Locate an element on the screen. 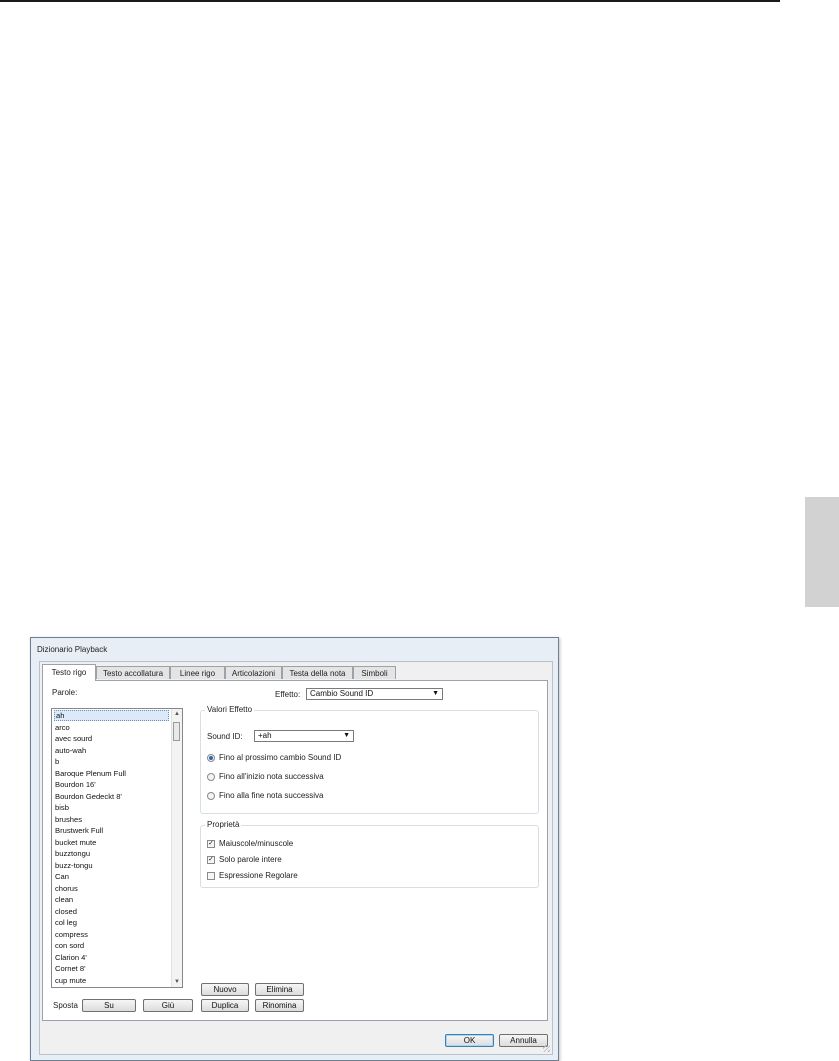 The image size is (839, 1061). list-item: Can is located at coordinates (111, 876).